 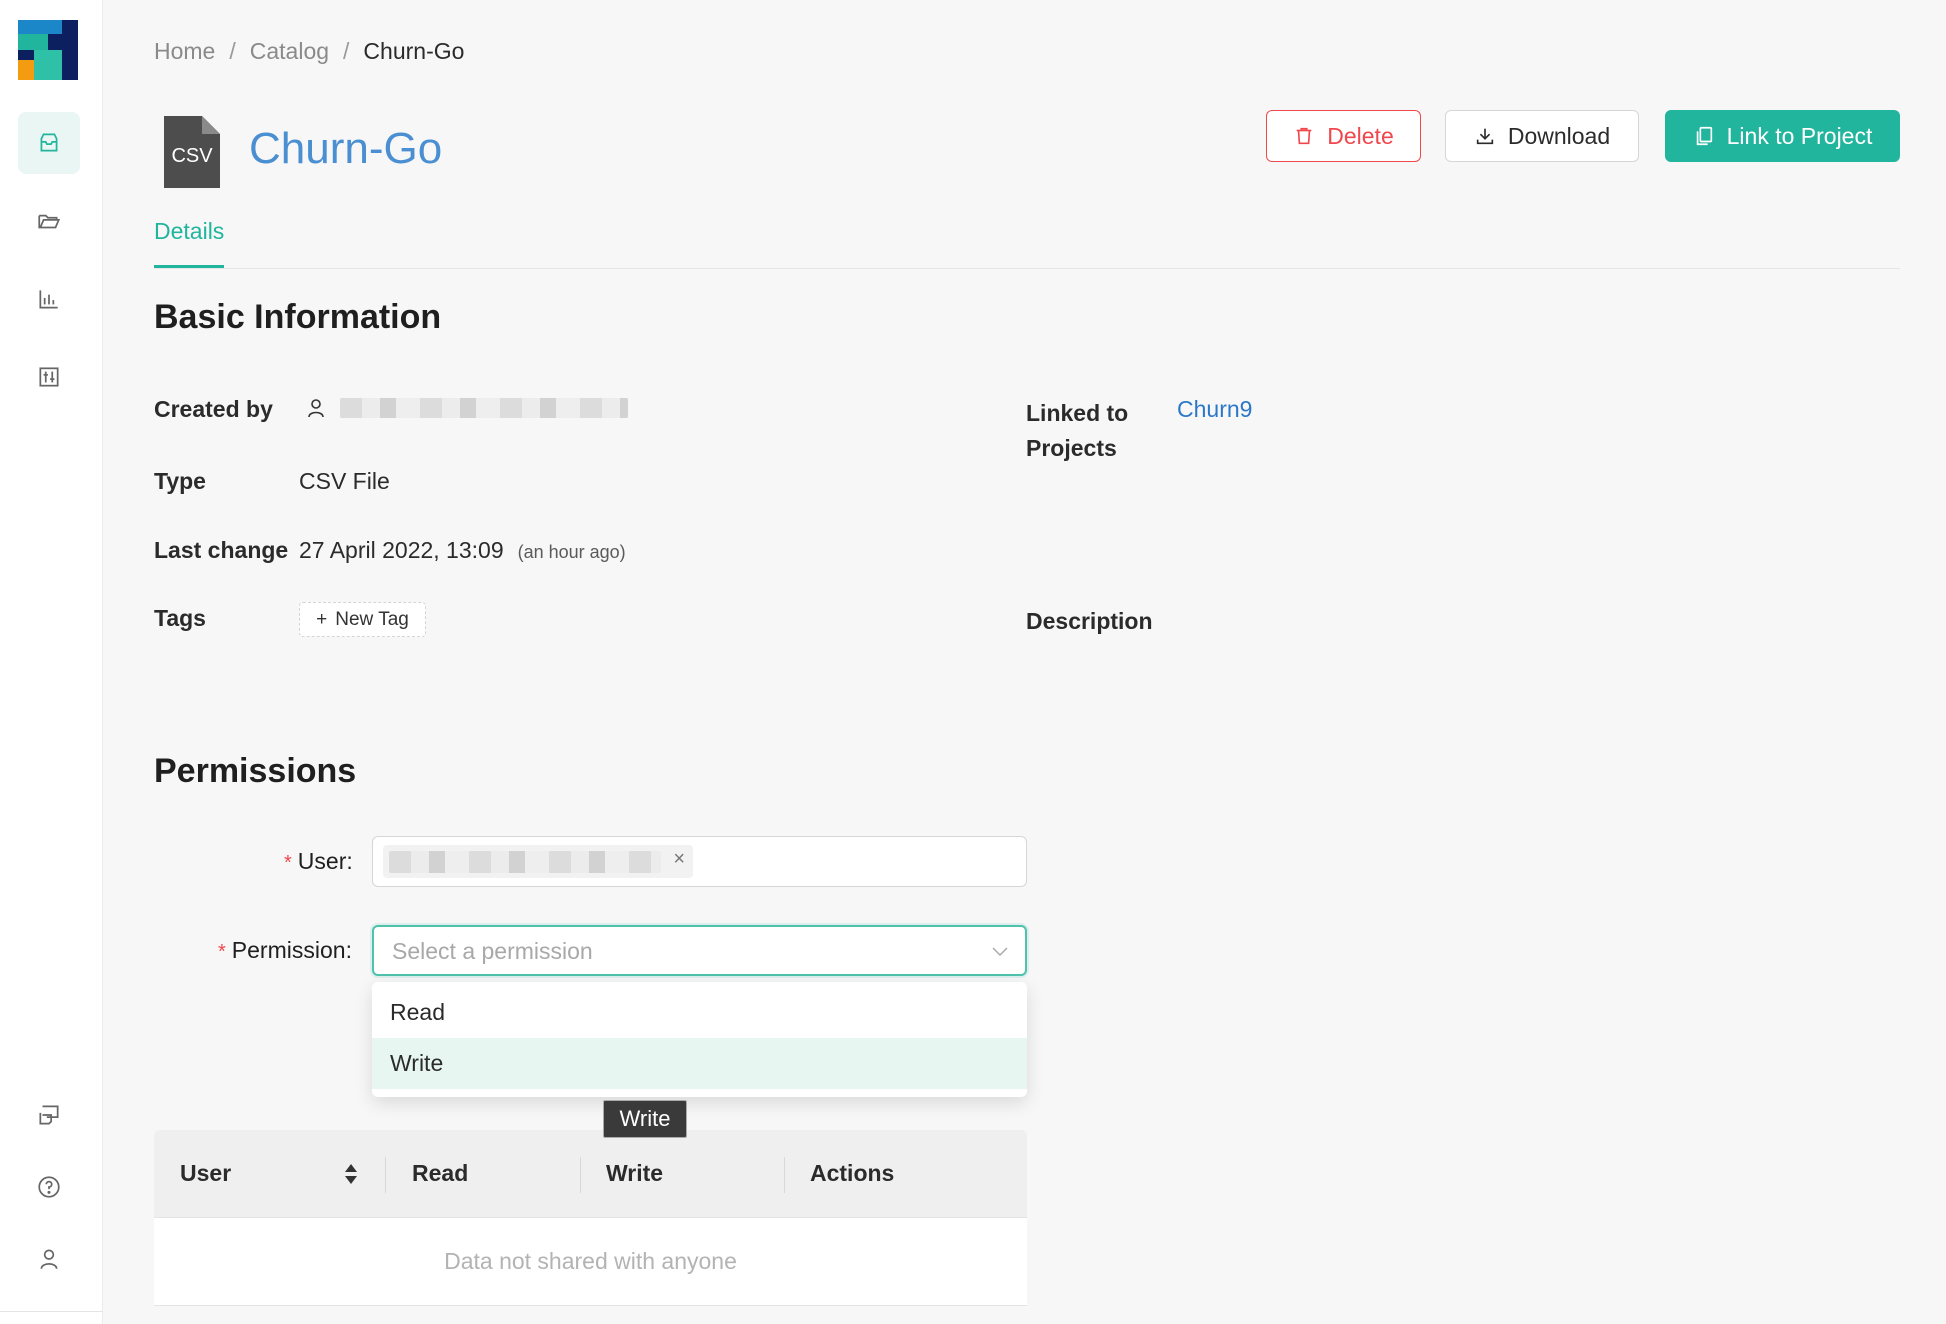 I want to click on write-tooltip: Write, so click(x=645, y=1119).